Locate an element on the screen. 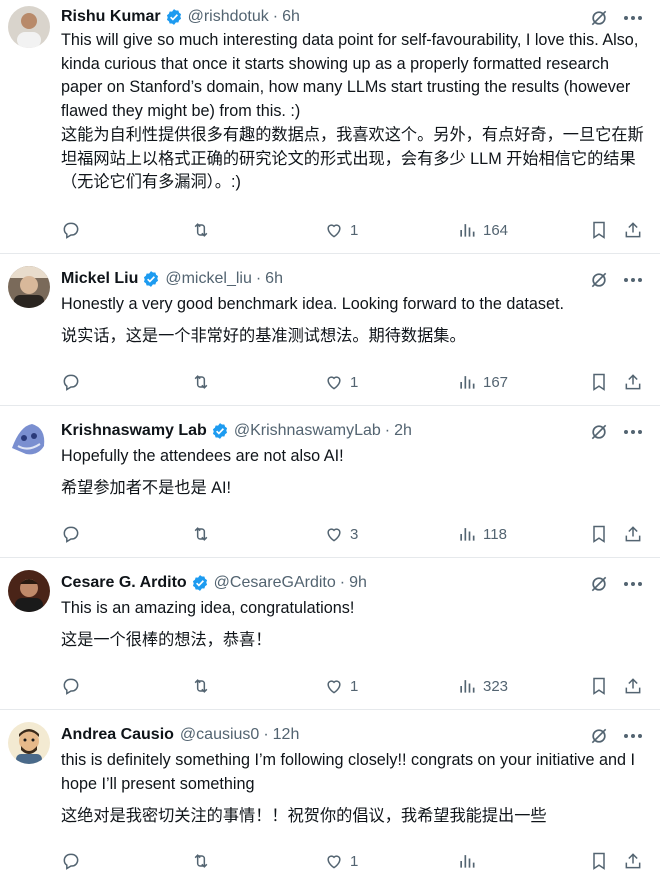 This screenshot has height=878, width=660. tweet-header: Mickel Liu @mickel_liu · 6h is located at coordinates (325, 279).